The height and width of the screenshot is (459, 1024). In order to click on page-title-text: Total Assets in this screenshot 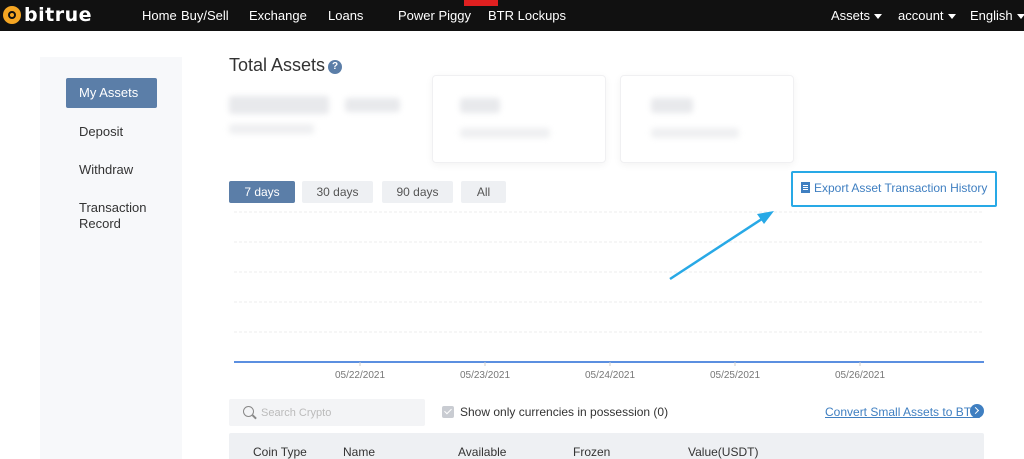, I will do `click(277, 65)`.